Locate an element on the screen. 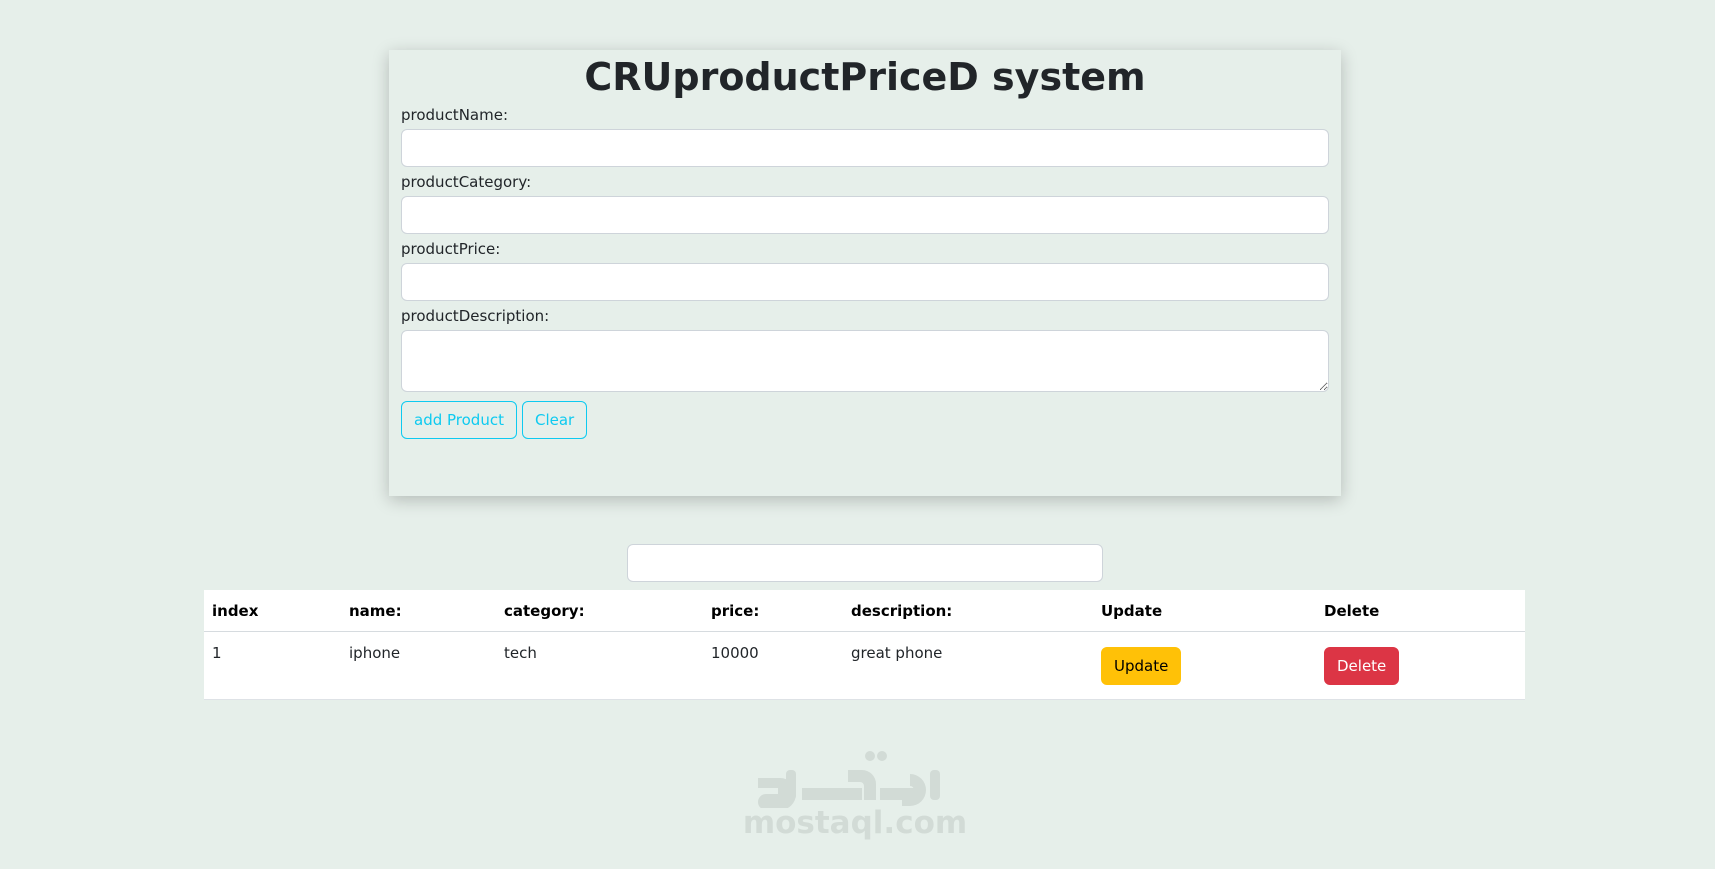 The width and height of the screenshot is (1715, 869). search-input is located at coordinates (865, 563).